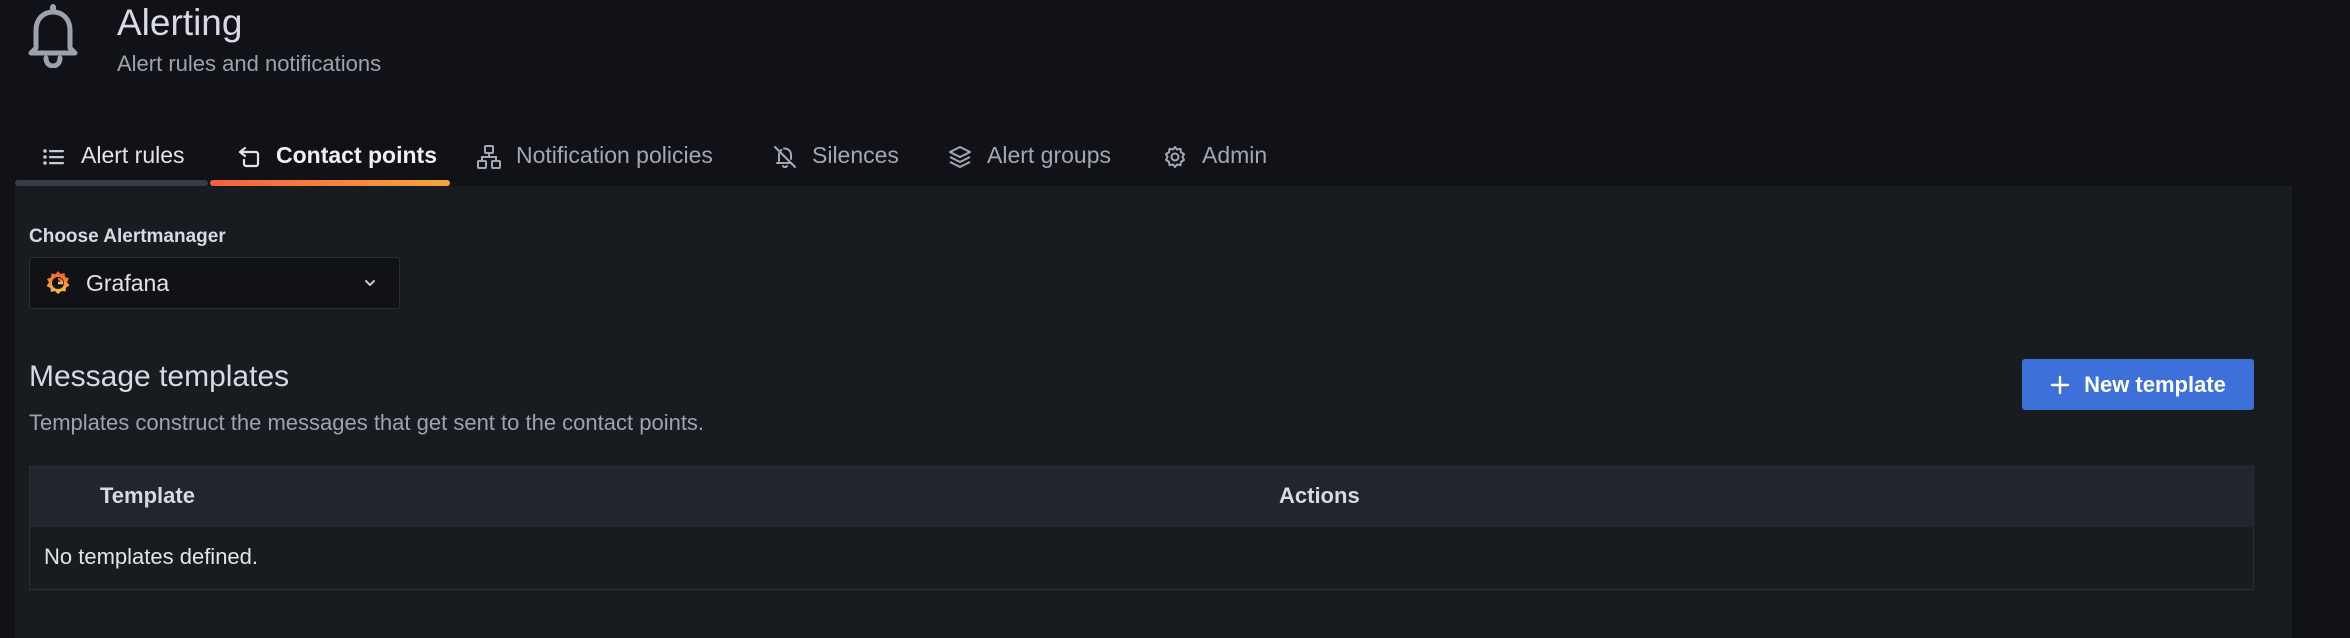 The height and width of the screenshot is (638, 2350). I want to click on section-title: Message templates, so click(159, 376).